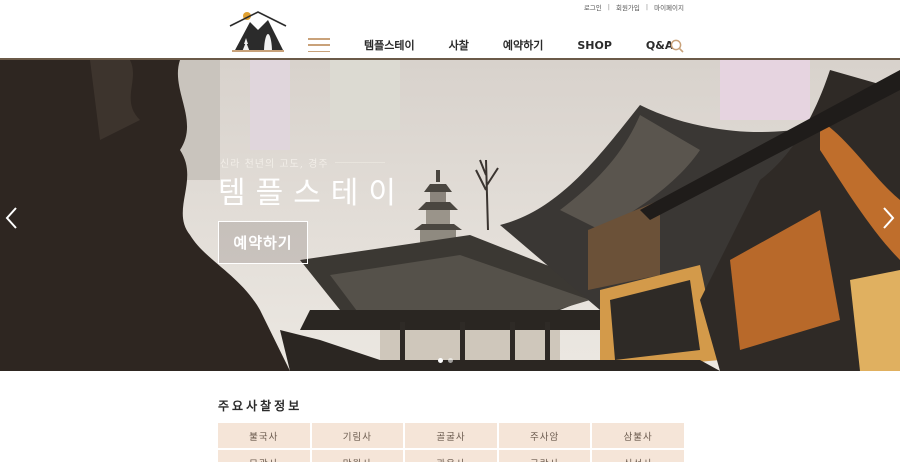 The image size is (900, 462). What do you see at coordinates (312, 193) in the screenshot?
I see `hero-title: 템플스테이` at bounding box center [312, 193].